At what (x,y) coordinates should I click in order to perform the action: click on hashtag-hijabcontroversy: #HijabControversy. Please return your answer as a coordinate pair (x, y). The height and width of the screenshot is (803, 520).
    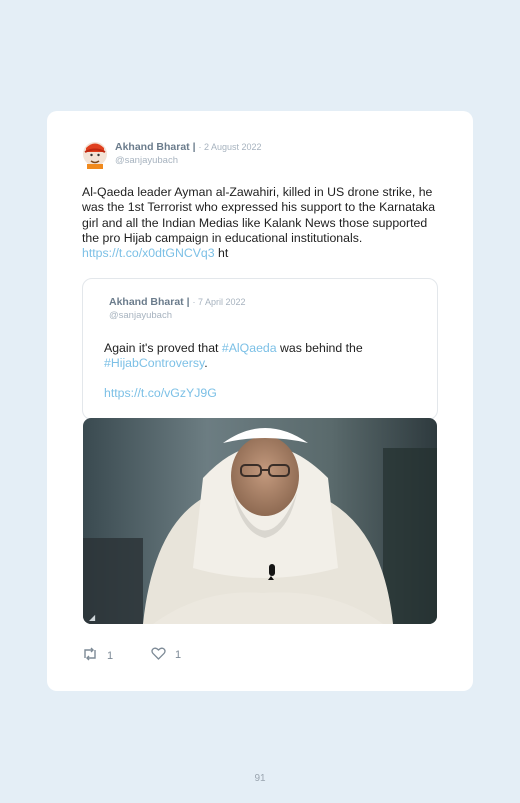
    Looking at the image, I should click on (154, 363).